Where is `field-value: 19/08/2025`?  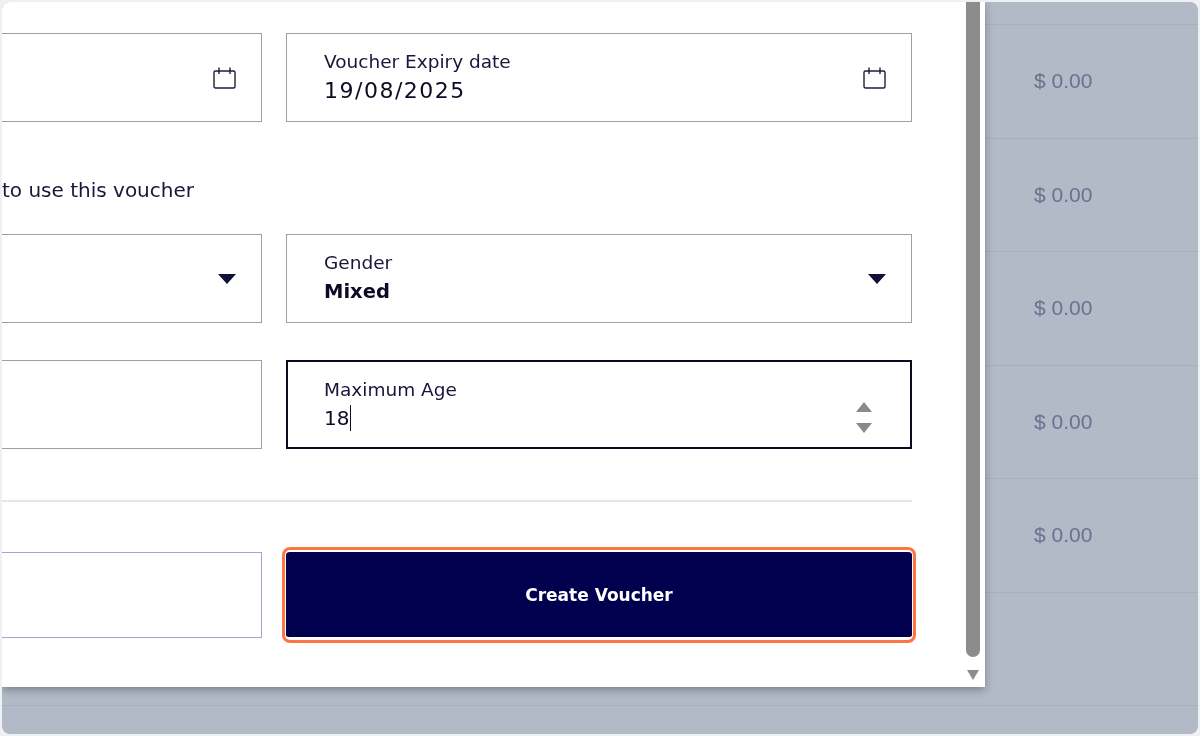
field-value: 19/08/2025 is located at coordinates (395, 90).